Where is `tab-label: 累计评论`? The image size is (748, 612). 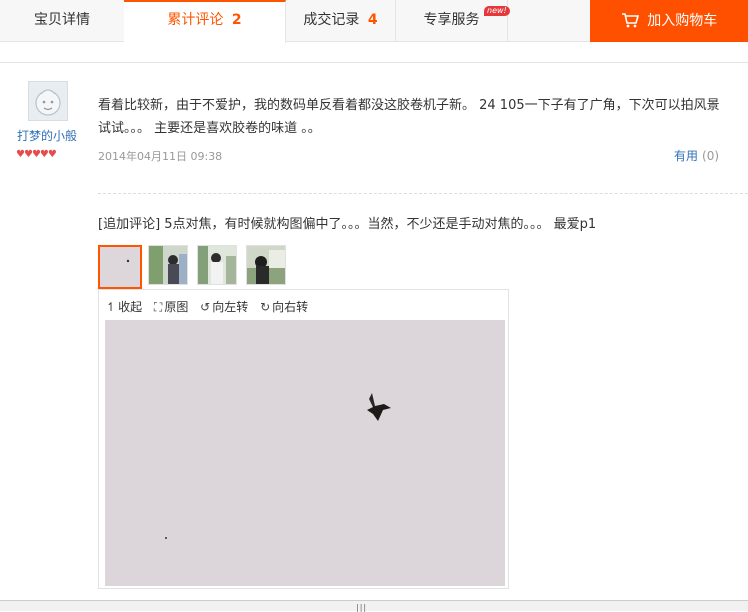 tab-label: 累计评论 is located at coordinates (195, 20).